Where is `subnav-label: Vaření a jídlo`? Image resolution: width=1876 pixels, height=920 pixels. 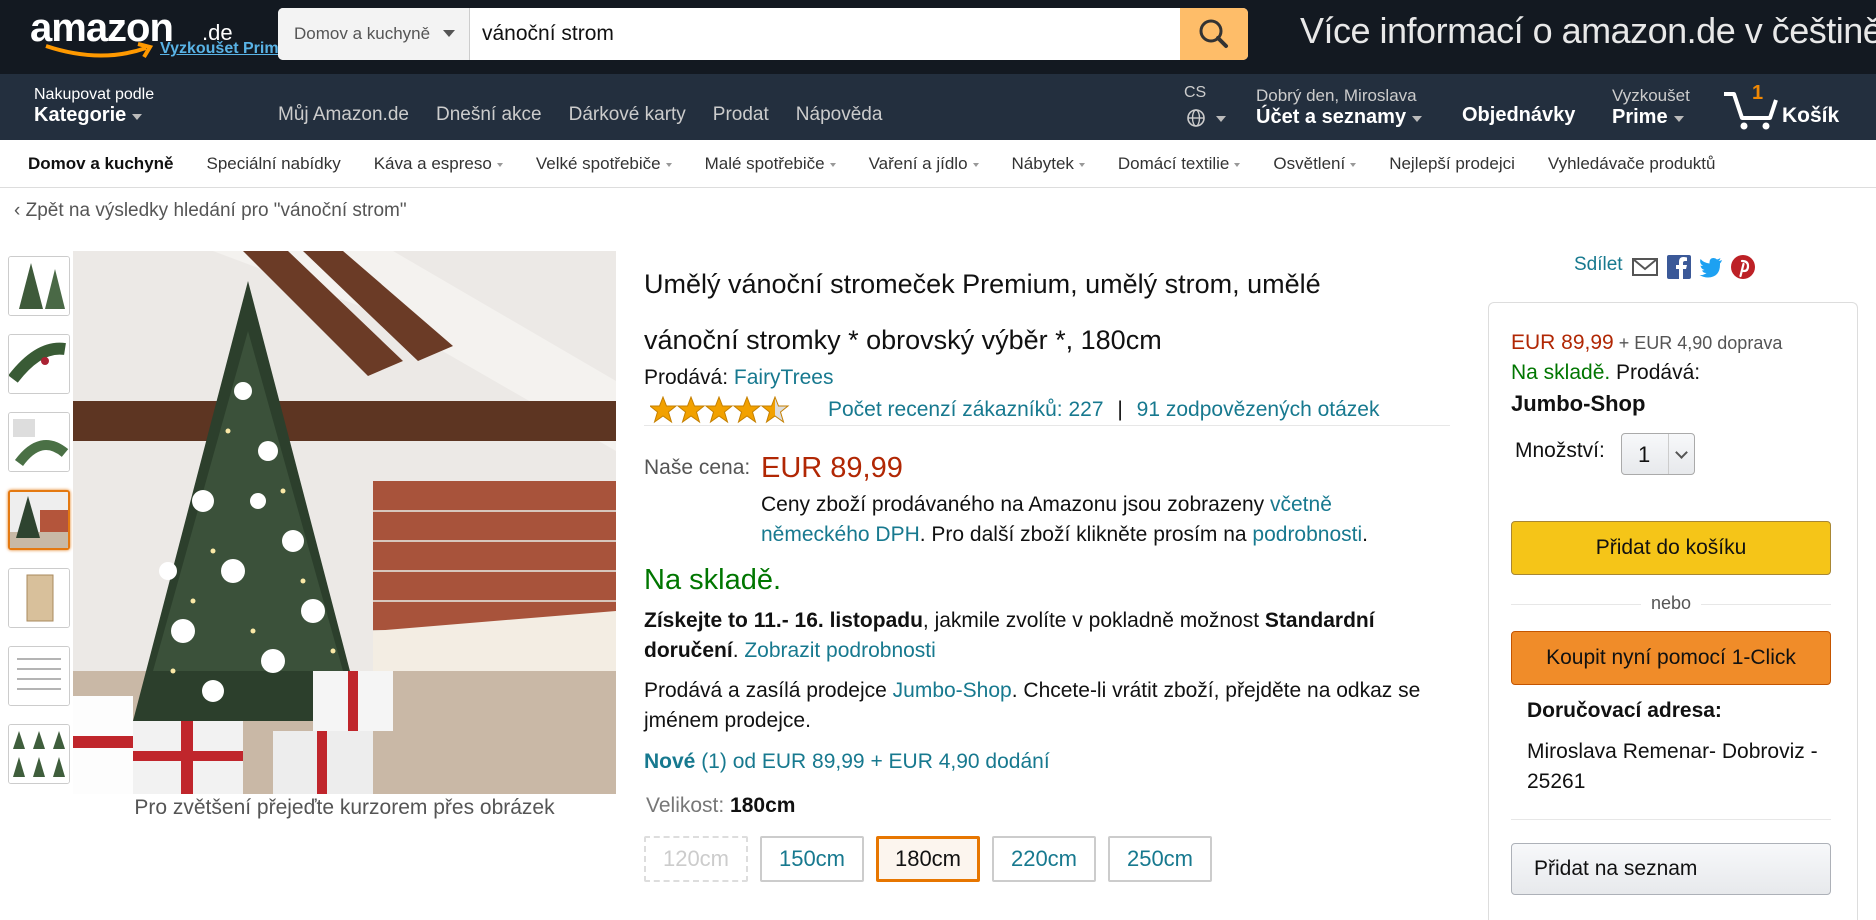 subnav-label: Vaření a jídlo is located at coordinates (918, 163).